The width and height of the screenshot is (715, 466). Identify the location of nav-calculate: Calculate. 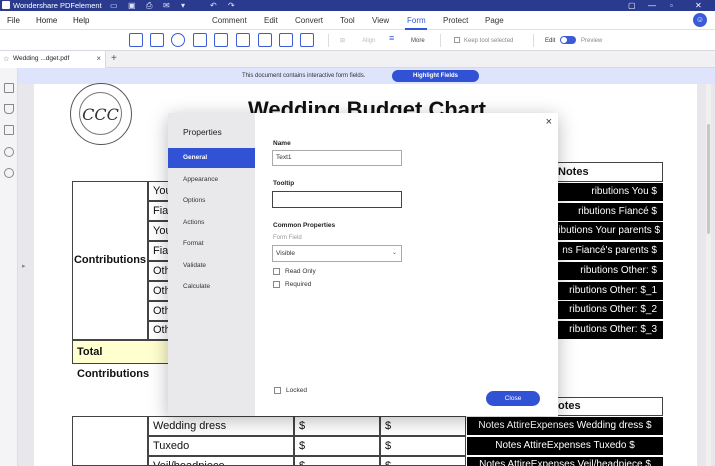
(211, 287).